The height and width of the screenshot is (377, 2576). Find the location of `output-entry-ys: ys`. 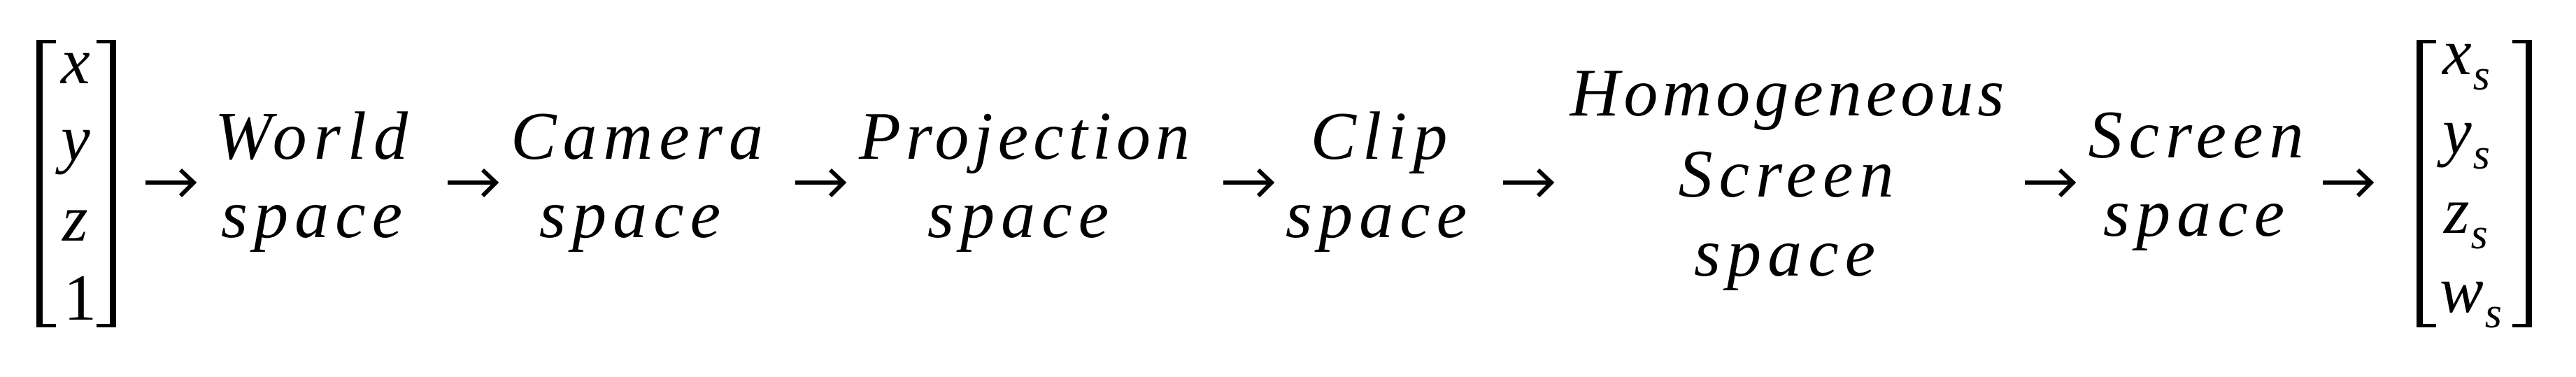

output-entry-ys: ys is located at coordinates (2466, 137).